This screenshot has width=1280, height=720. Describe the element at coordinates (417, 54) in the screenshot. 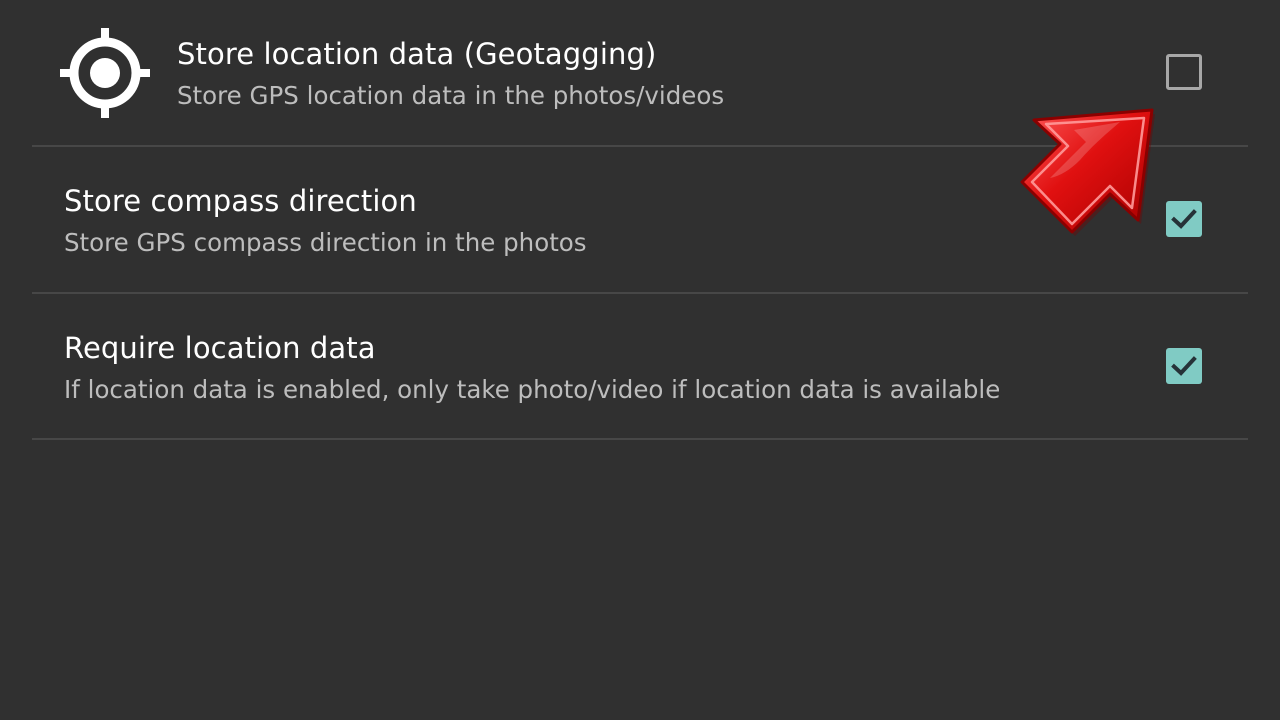

I see `pref-title: Store location data (Geotagging)` at that location.